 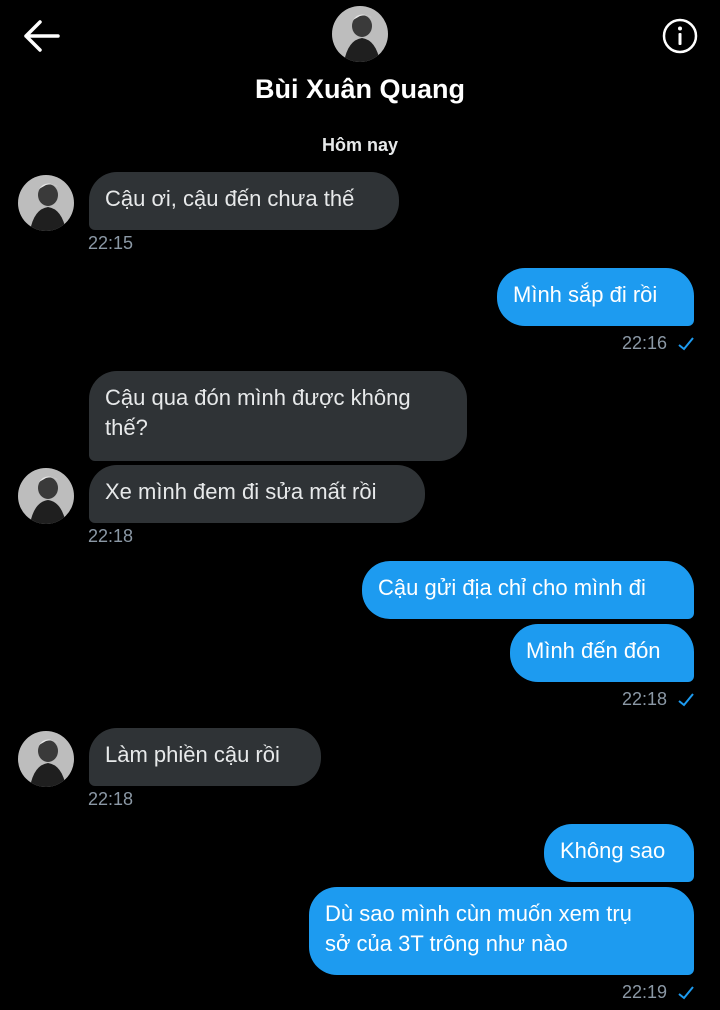 I want to click on arrow-left-icon, so click(x=42, y=36).